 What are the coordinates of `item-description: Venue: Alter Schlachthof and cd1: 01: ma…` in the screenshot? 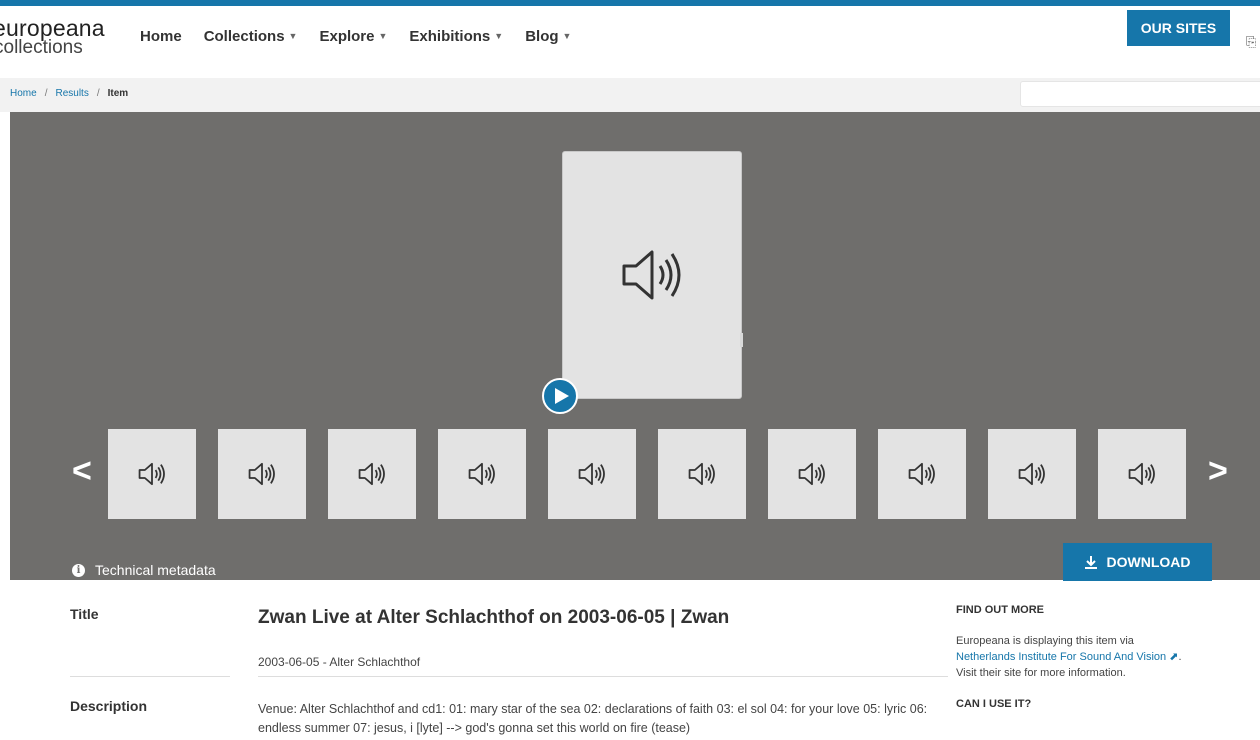 It's located at (593, 718).